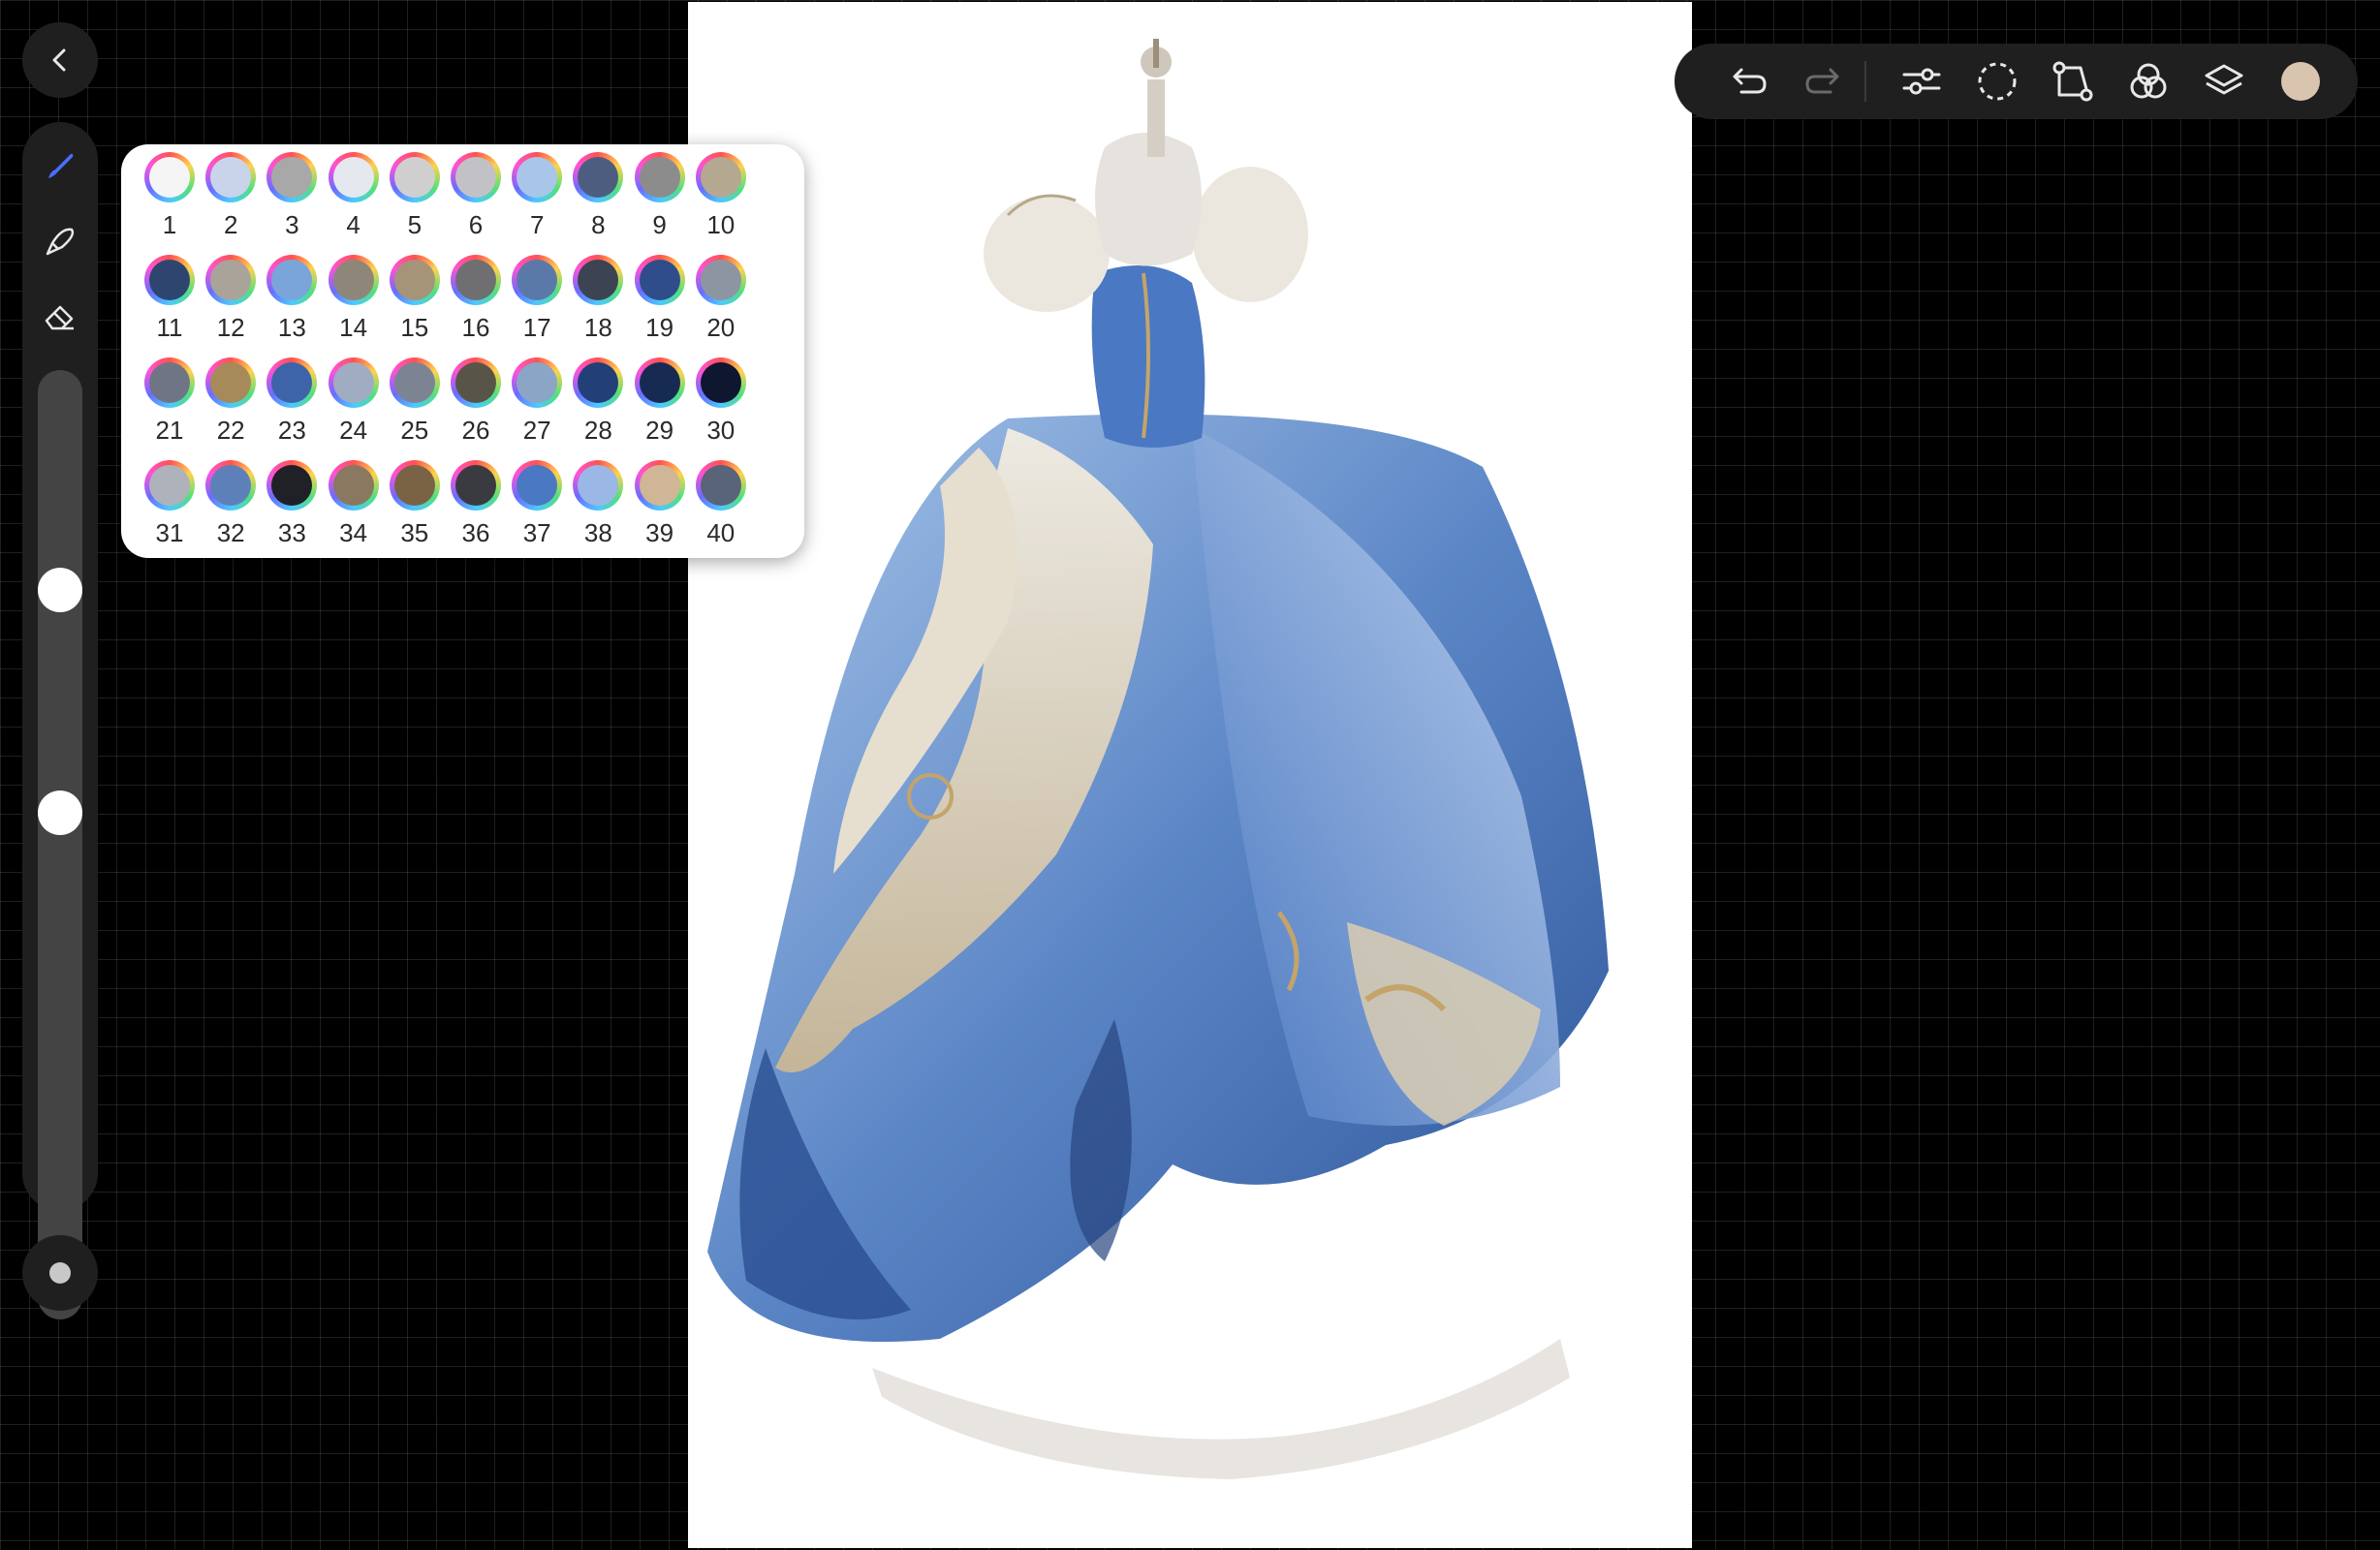 The height and width of the screenshot is (1550, 2380). What do you see at coordinates (721, 327) in the screenshot?
I see `swatch-number: 20` at bounding box center [721, 327].